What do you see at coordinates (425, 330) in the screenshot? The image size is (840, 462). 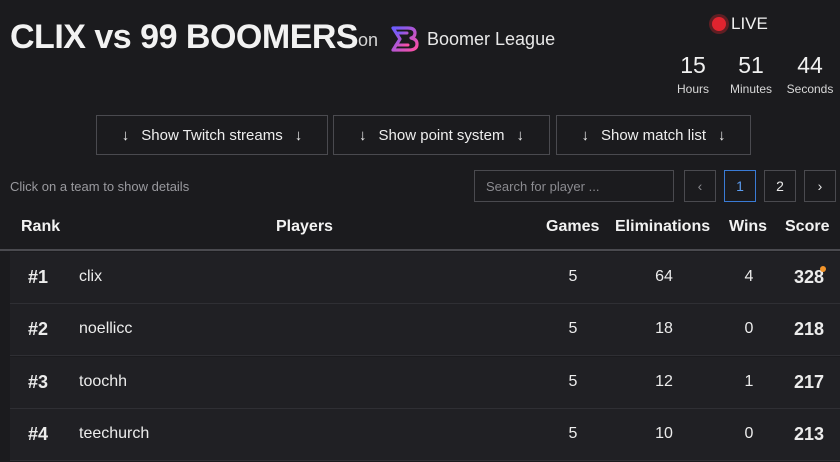 I see `table-row: #2 noellicc 5 18 0 218` at bounding box center [425, 330].